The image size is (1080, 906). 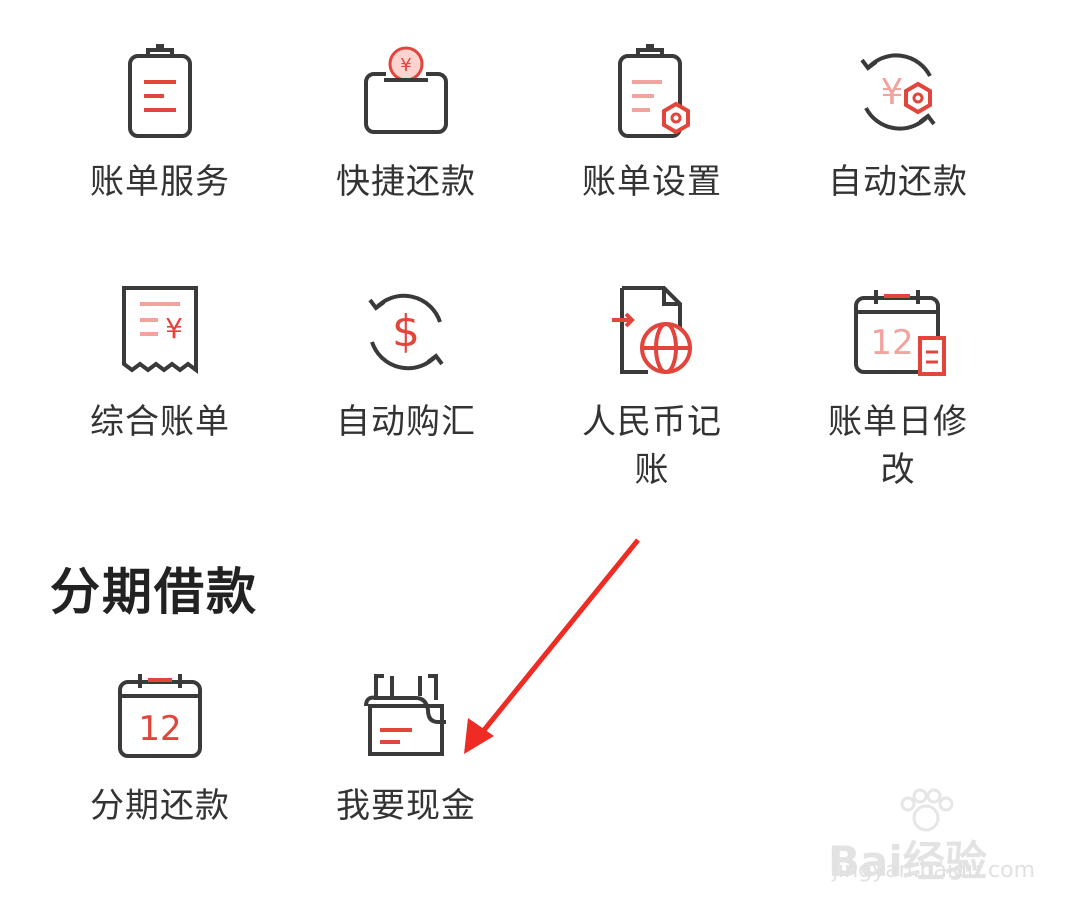 I want to click on watermark-url: jingyan.baidu.com, so click(x=934, y=870).